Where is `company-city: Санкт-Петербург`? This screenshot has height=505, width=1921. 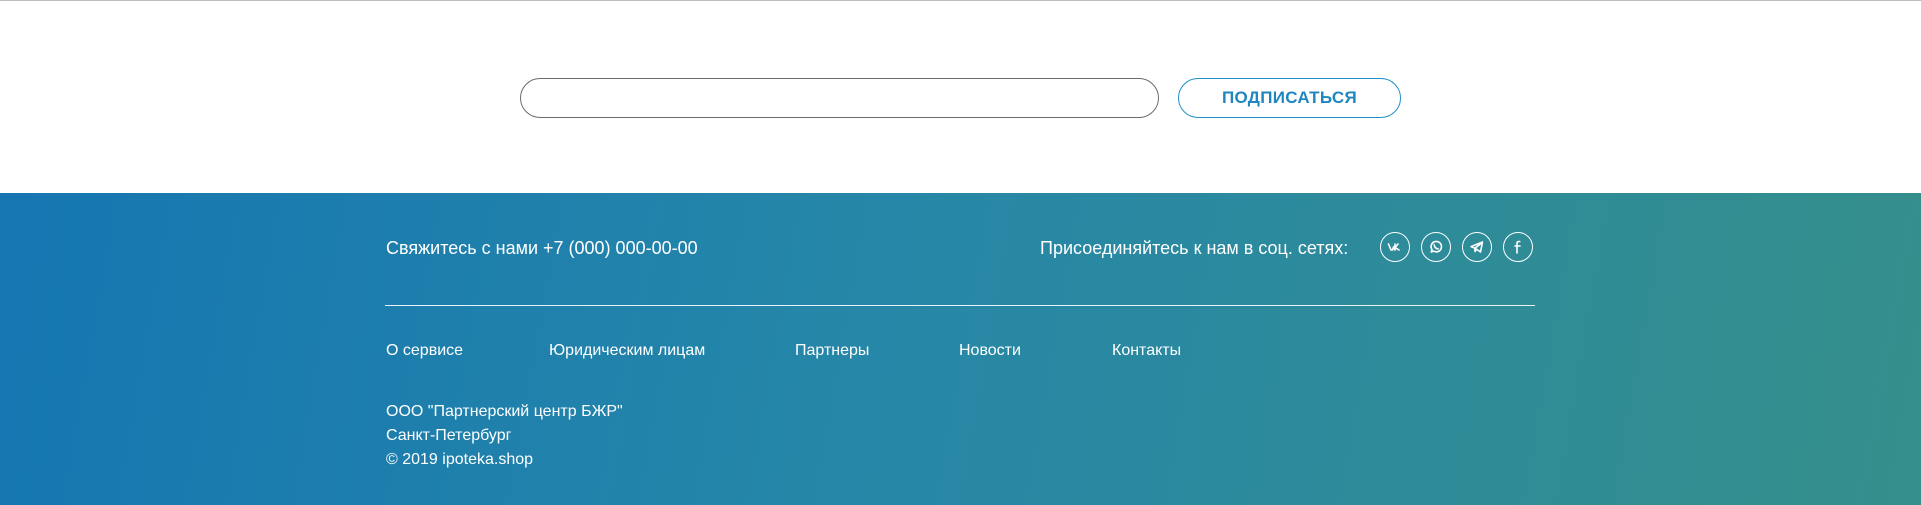
company-city: Санкт-Петербург is located at coordinates (449, 435).